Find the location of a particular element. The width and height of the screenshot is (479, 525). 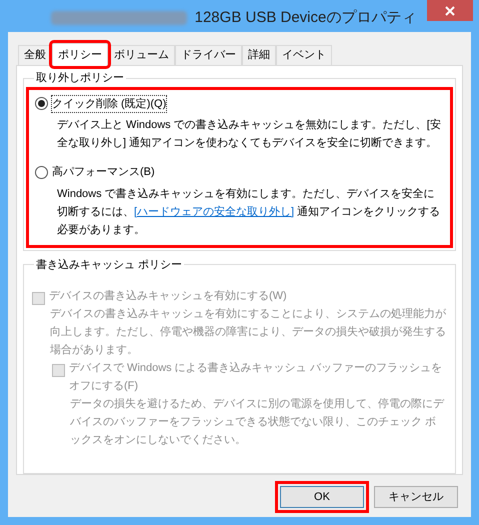

option-description: デバイスの書き込みキャッシュを有効にすることにより、システムの処理能力が向上します。ただし、停電や機器の障害により、データの損失や破損が発生する場合があります。 is located at coordinates (248, 332).